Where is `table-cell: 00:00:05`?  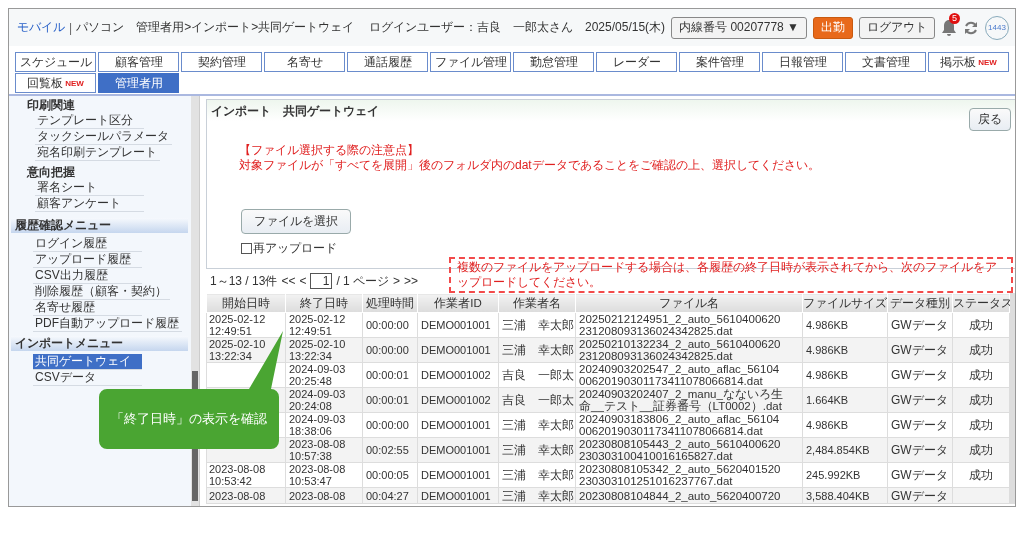 table-cell: 00:00:05 is located at coordinates (387, 475).